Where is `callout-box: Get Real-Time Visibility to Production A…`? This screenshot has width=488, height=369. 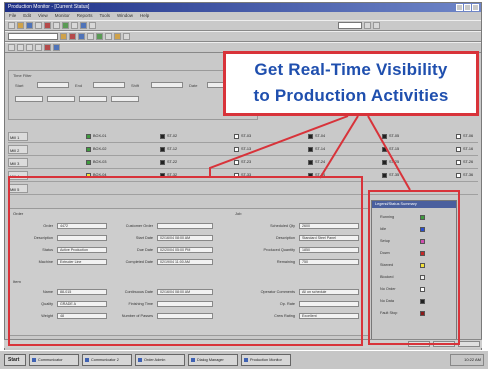 callout-box: Get Real-Time Visibility to Production A… is located at coordinates (351, 83).